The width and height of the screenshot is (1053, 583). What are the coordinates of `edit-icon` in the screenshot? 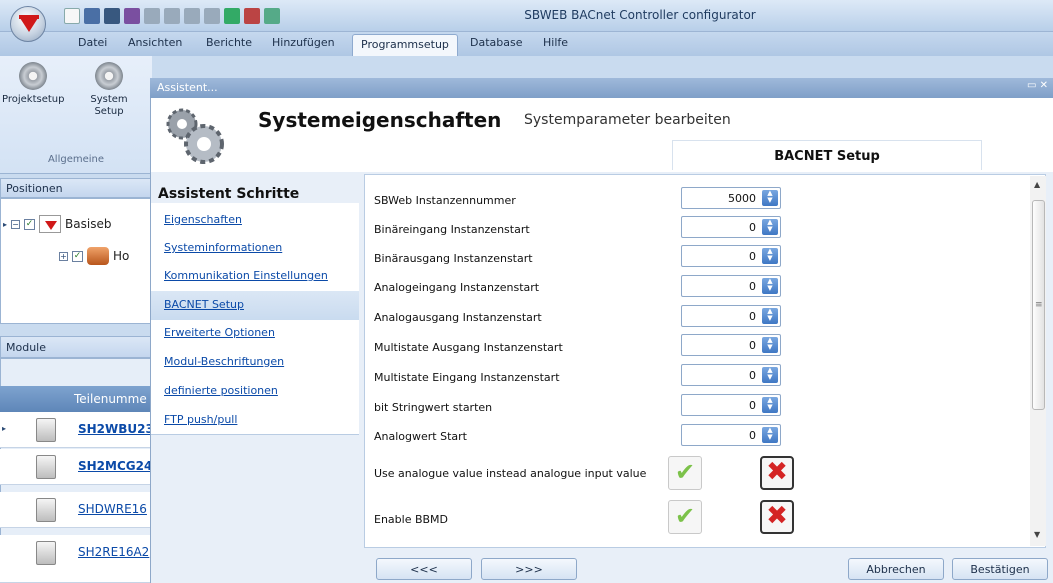 It's located at (132, 16).